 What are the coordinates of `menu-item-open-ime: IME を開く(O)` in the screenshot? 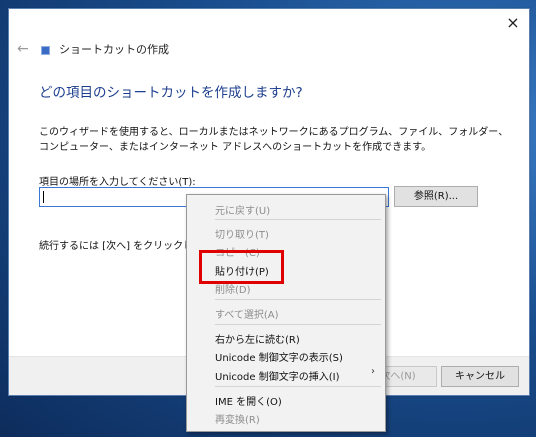 It's located at (248, 400).